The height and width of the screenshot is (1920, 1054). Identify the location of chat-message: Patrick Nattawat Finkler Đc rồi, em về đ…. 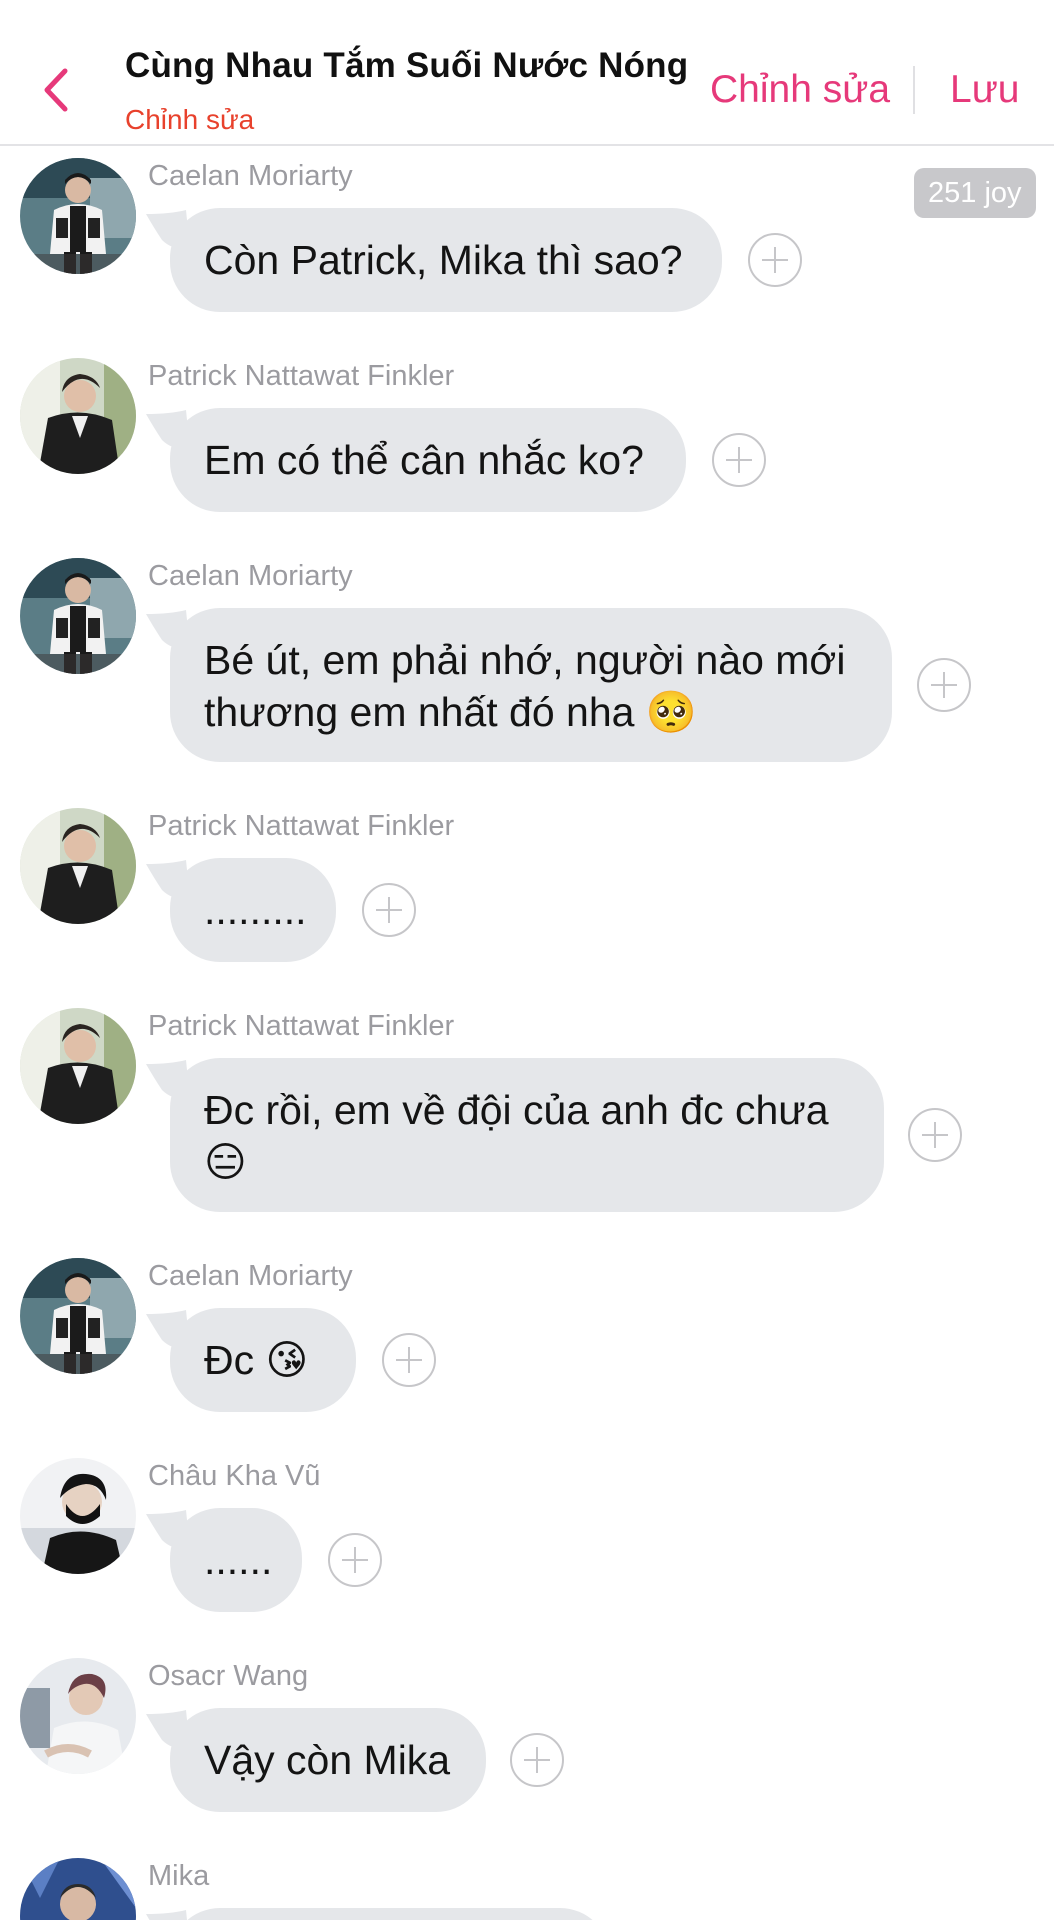
(527, 1110).